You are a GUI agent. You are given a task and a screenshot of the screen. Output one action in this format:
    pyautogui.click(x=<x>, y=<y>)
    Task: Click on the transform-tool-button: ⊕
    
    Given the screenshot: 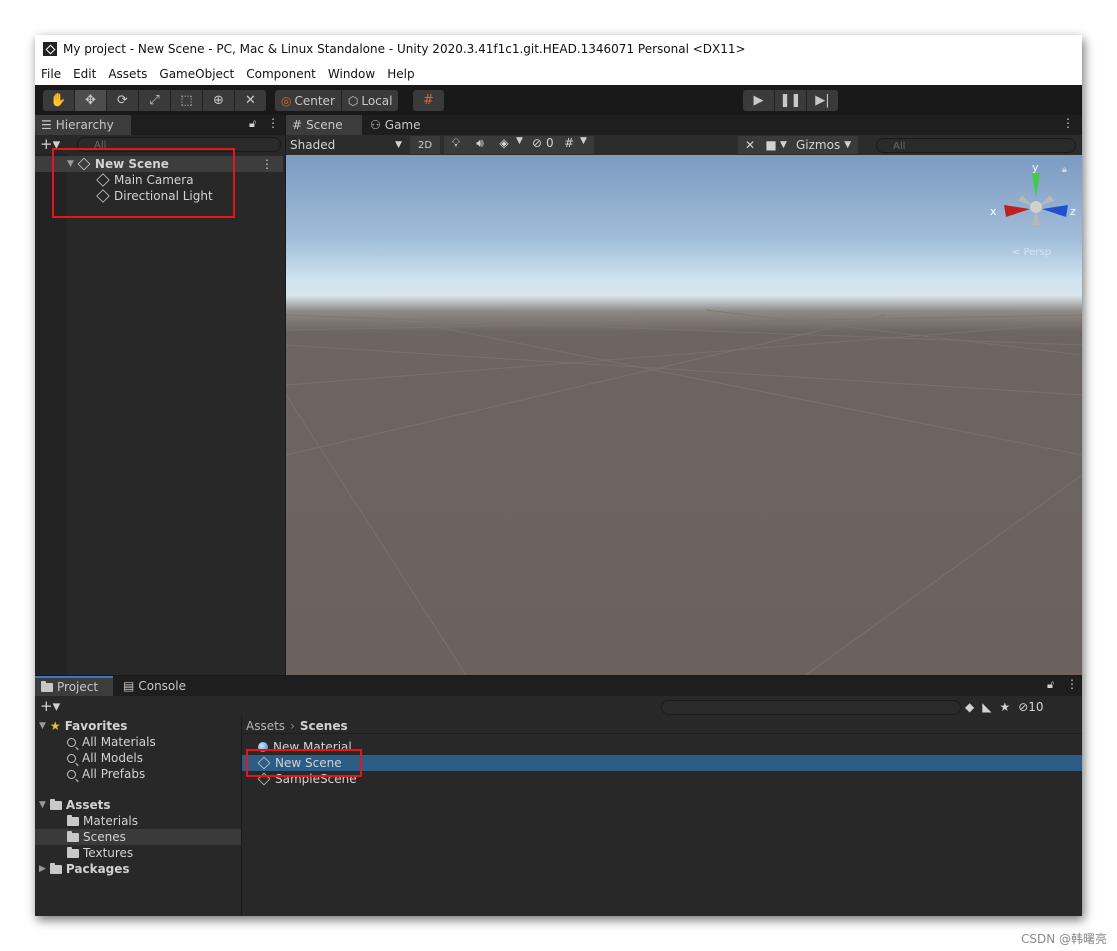 What is the action you would take?
    pyautogui.click(x=219, y=100)
    